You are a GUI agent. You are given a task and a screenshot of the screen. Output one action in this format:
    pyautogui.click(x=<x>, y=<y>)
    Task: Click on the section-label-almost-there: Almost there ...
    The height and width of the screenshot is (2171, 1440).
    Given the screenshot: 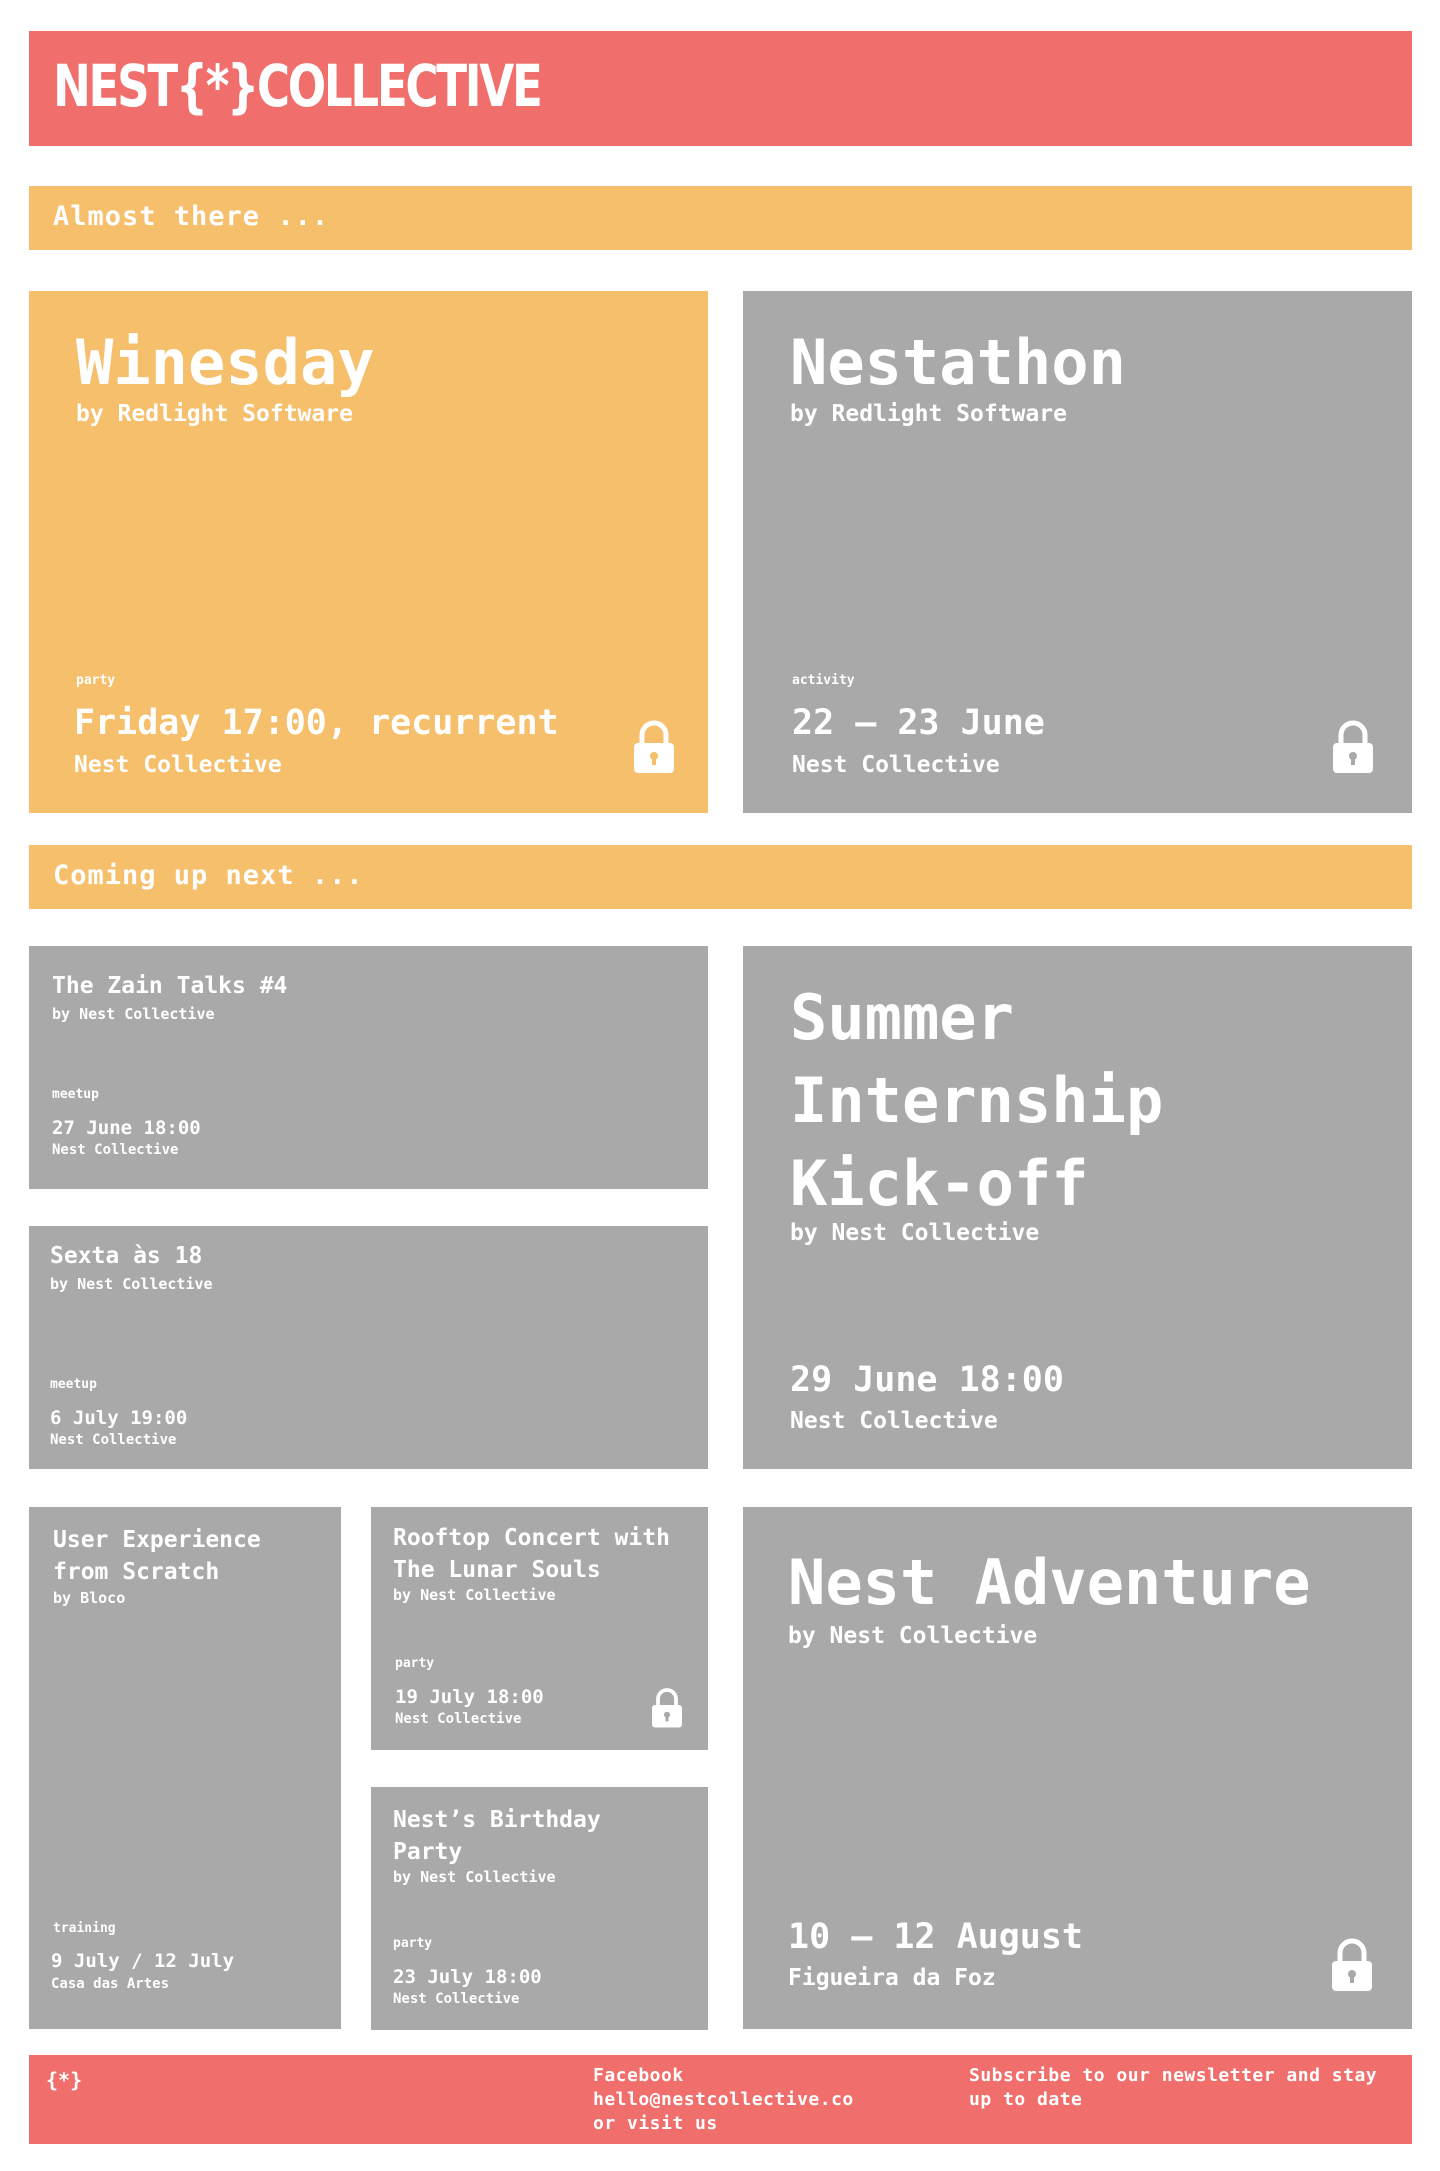 What is the action you would take?
    pyautogui.click(x=720, y=218)
    